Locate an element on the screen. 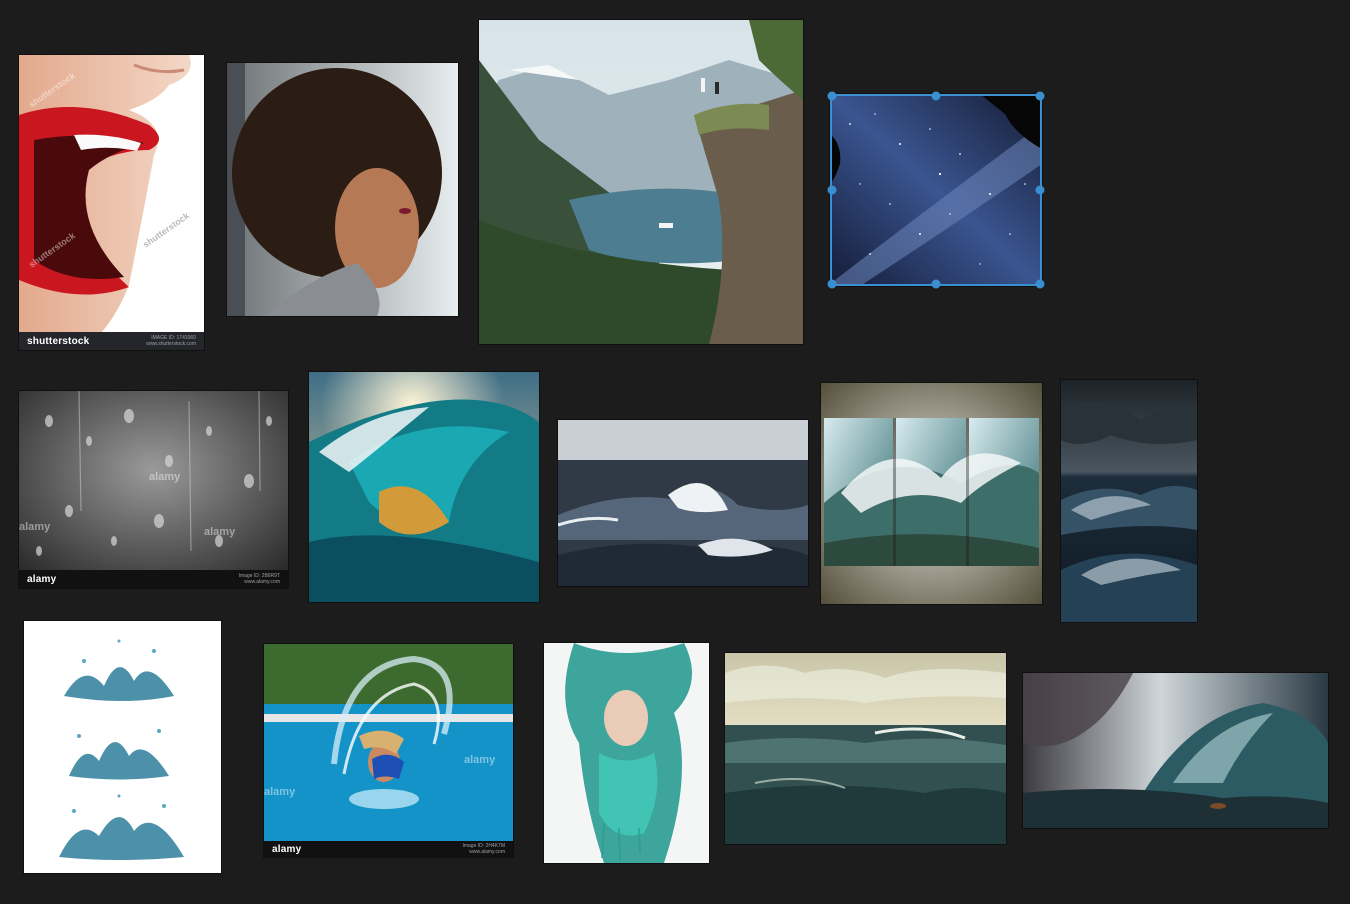 Image resolution: width=1350 pixels, height=904 pixels. watermark-bar: alamy Image ID: 2B6R9T www.alamy.com is located at coordinates (153, 579).